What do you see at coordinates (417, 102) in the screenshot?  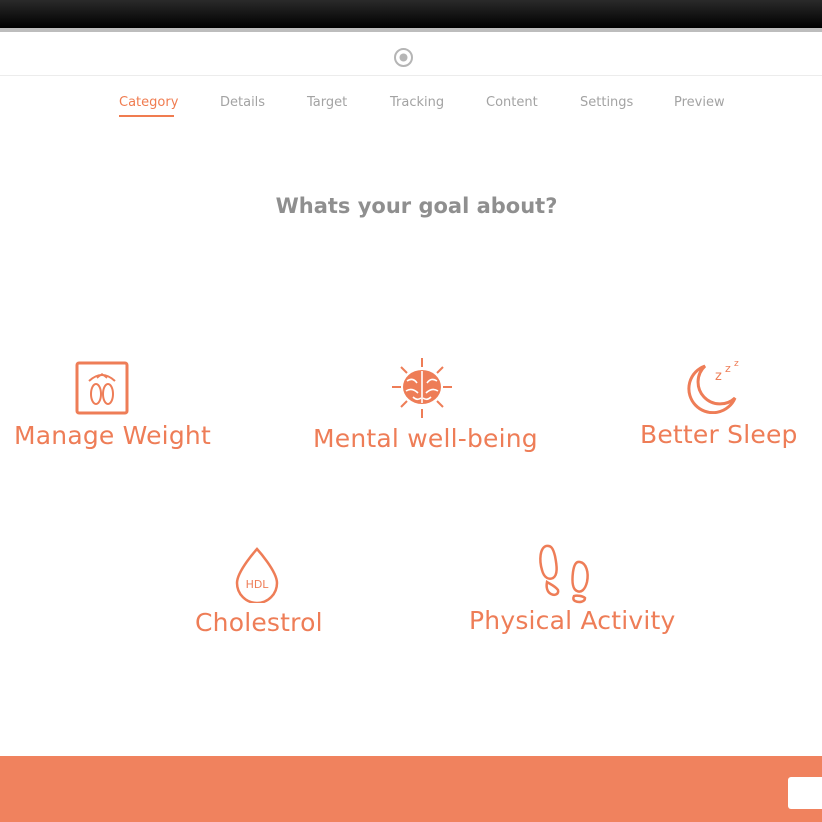 I see `tab-tracking: Tracking` at bounding box center [417, 102].